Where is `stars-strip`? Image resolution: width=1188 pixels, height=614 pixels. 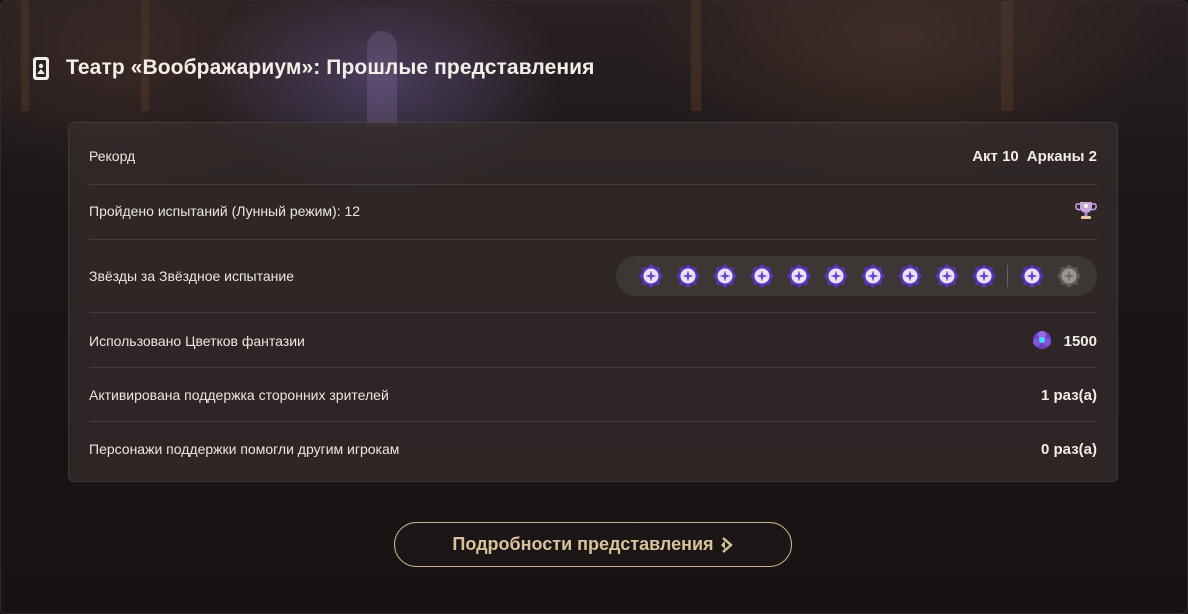
stars-strip is located at coordinates (856, 276).